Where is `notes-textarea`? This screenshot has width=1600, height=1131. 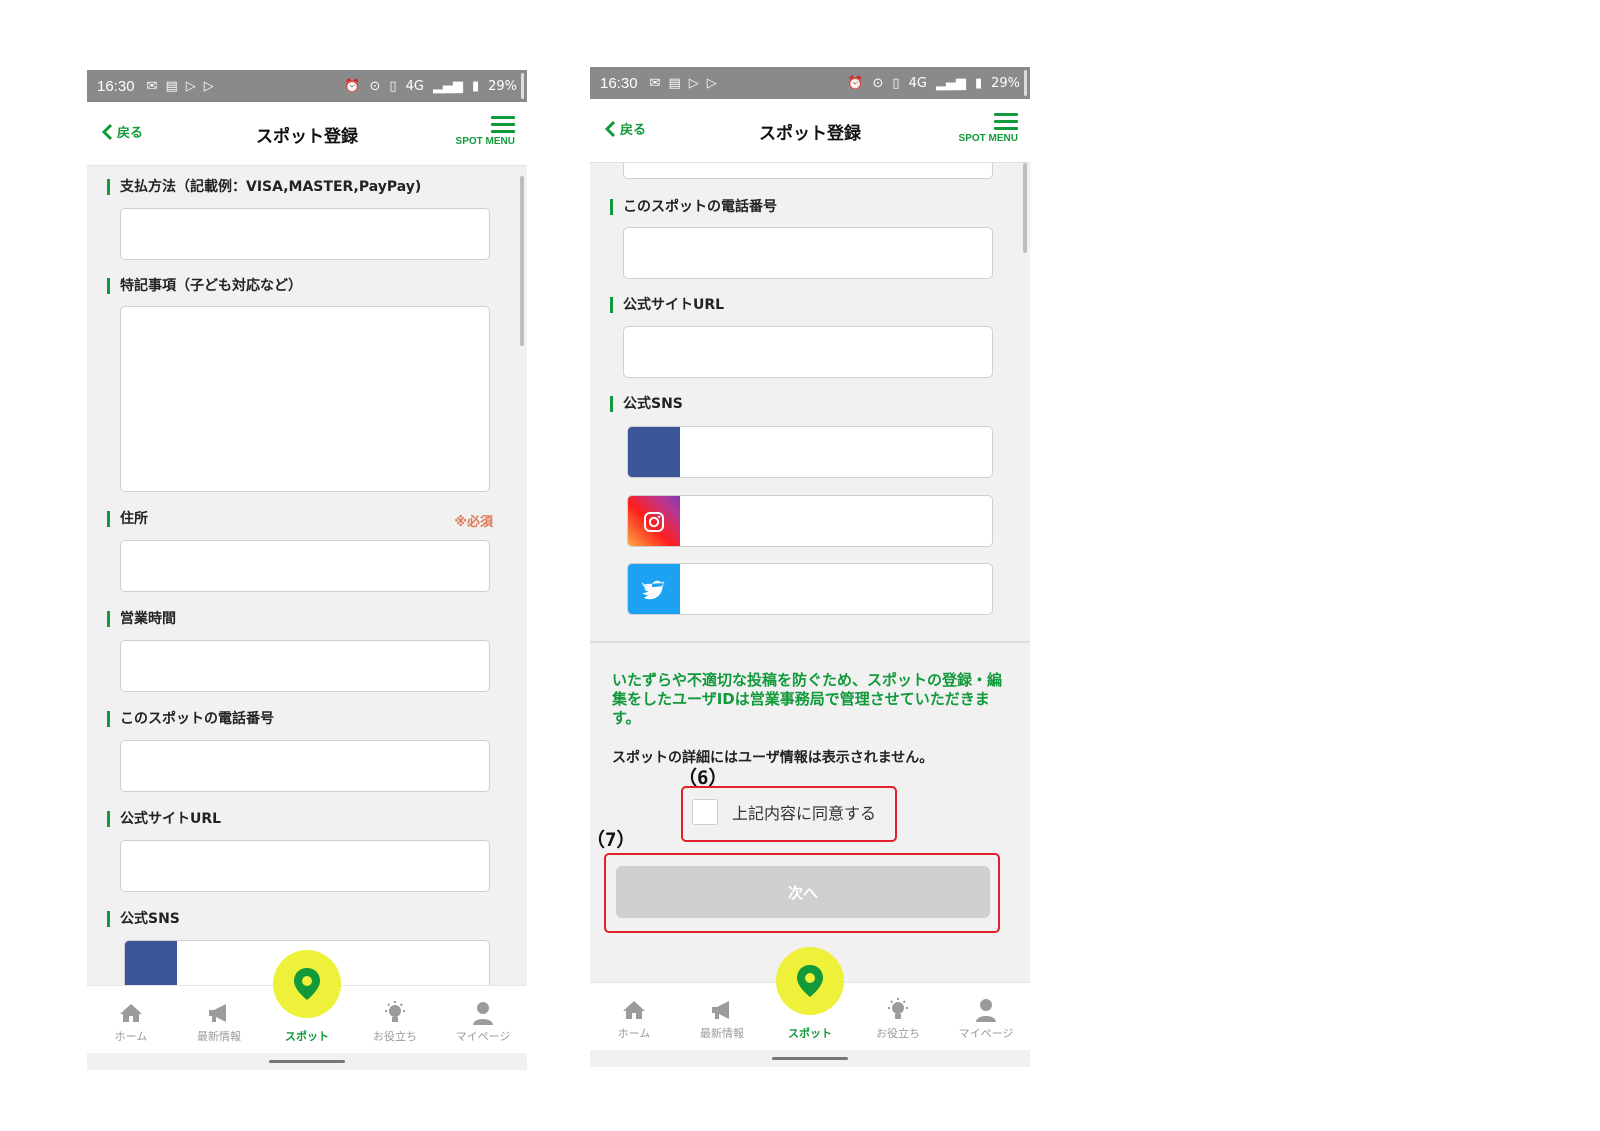
notes-textarea is located at coordinates (305, 399).